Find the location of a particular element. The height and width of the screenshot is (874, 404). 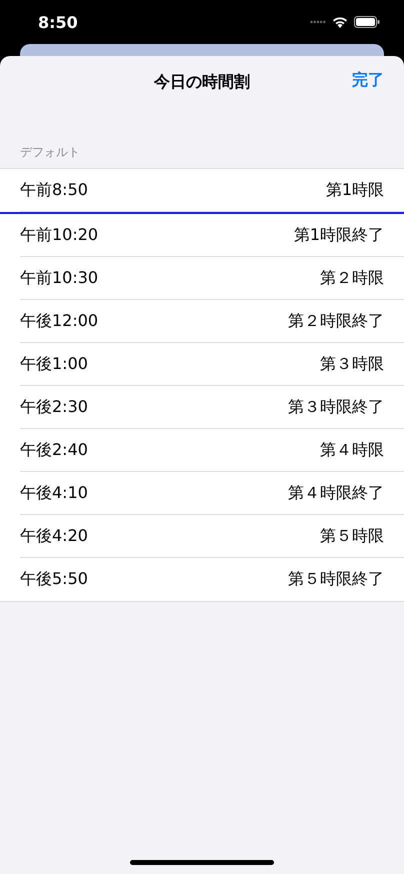

time-label: 午前10:20 is located at coordinates (59, 235).